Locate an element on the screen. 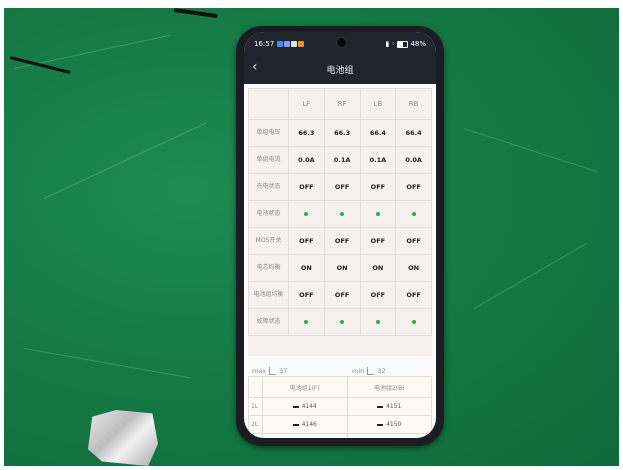 The width and height of the screenshot is (623, 470). foil-scrap is located at coordinates (123, 438).